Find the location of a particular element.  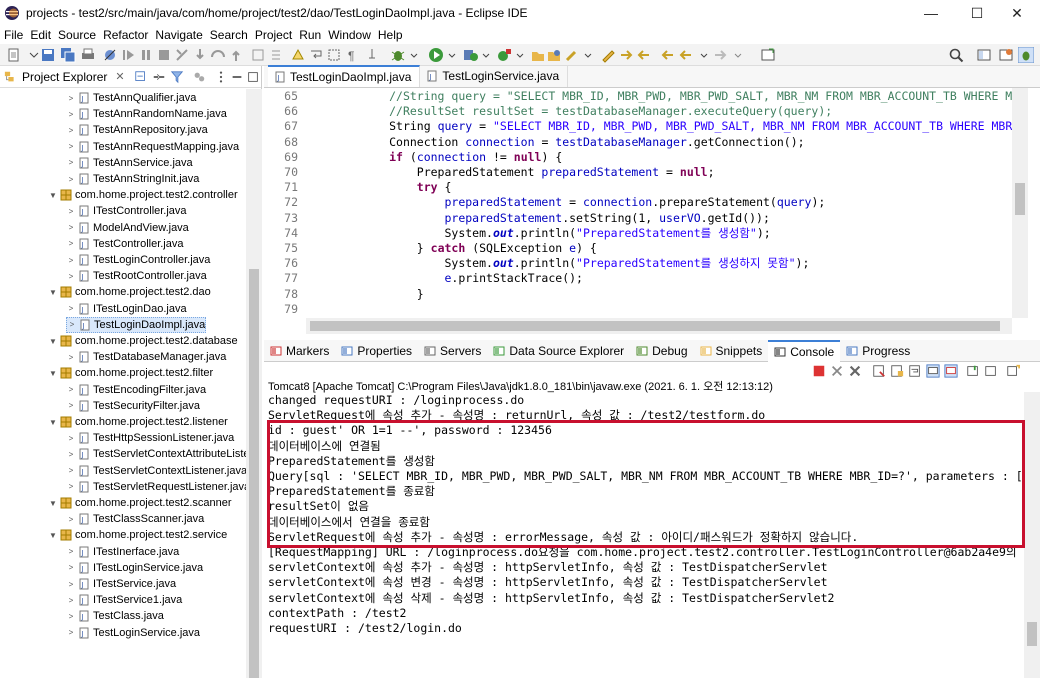

drop-to-frame-icon is located at coordinates (258, 55).